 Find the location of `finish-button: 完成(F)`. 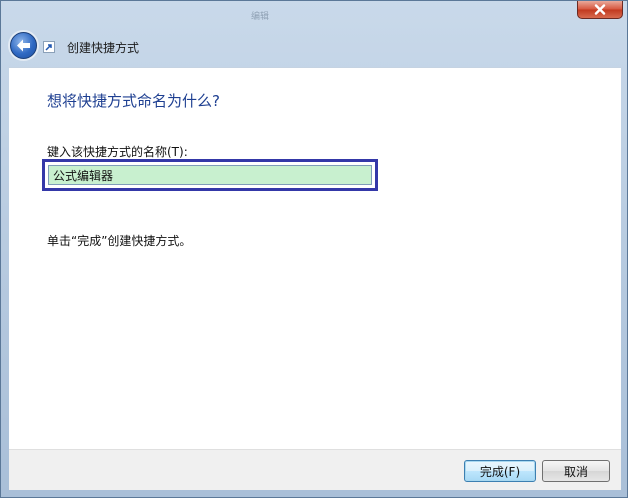

finish-button: 完成(F) is located at coordinates (500, 471).